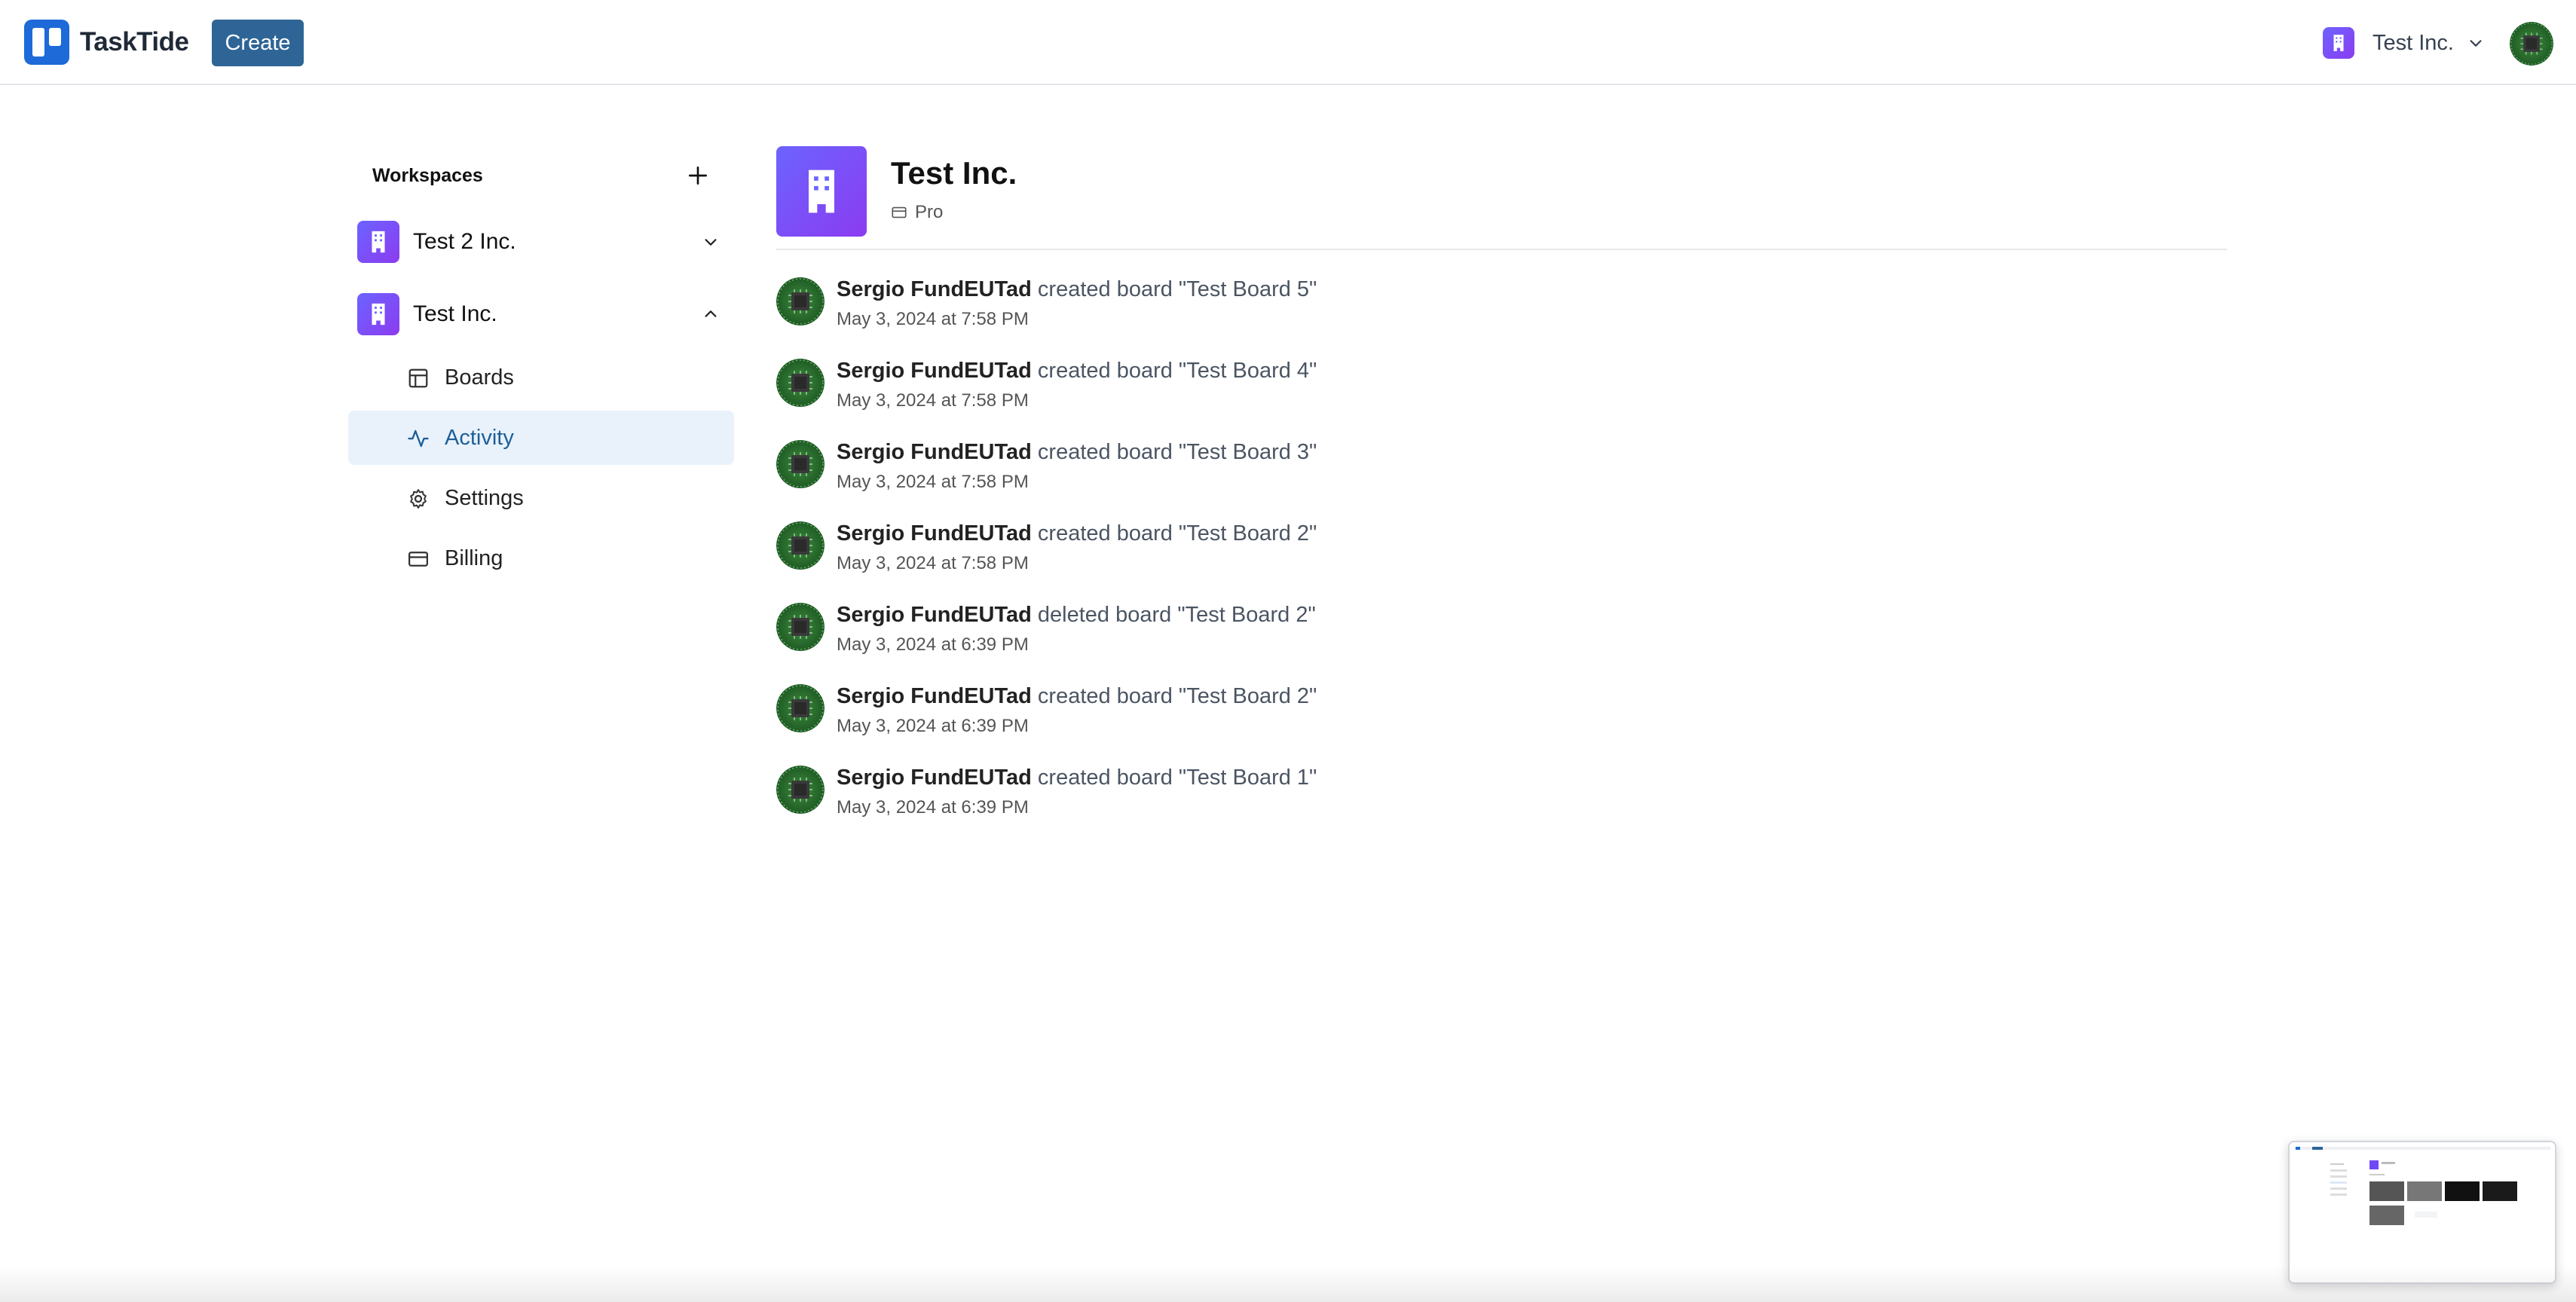 The width and height of the screenshot is (2576, 1302). I want to click on workspace-name: Test 2 Inc., so click(464, 241).